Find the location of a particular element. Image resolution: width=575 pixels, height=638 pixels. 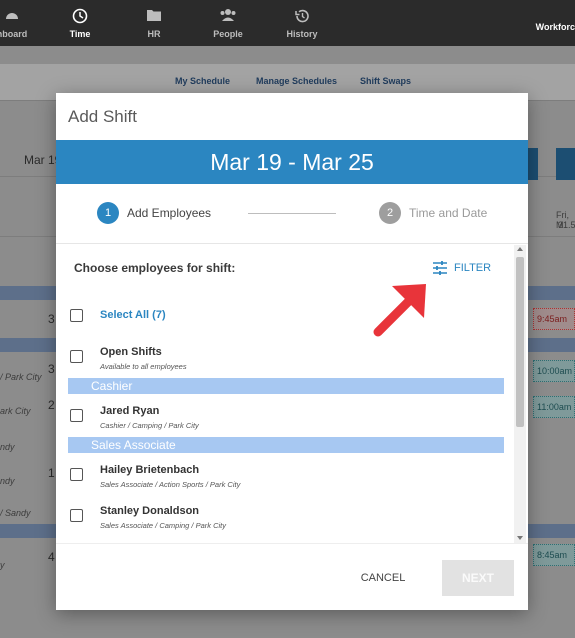

next-button: NEXT is located at coordinates (478, 578).